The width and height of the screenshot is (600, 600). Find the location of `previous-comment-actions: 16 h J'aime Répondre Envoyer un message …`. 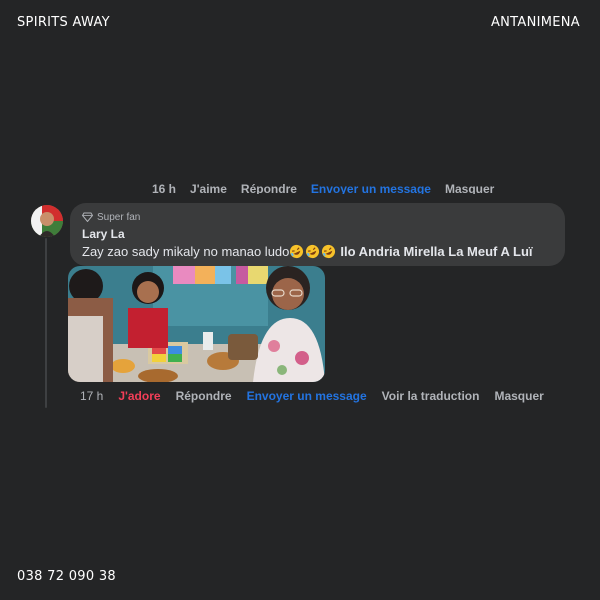

previous-comment-actions: 16 h J'aime Répondre Envoyer un message … is located at coordinates (332, 187).